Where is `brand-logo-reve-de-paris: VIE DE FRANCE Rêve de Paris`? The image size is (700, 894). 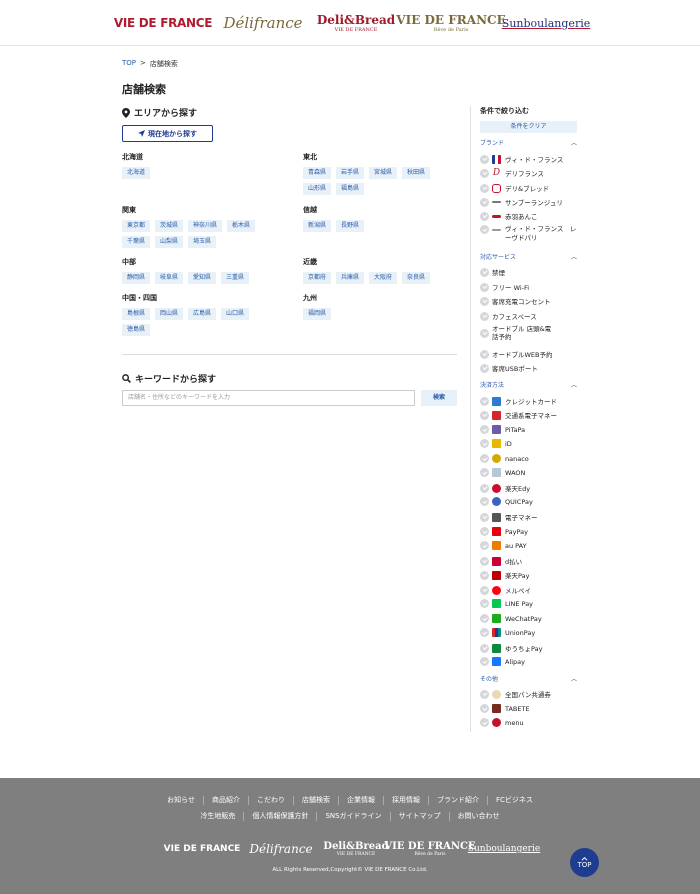 brand-logo-reve-de-paris: VIE DE FRANCE Rêve de Paris is located at coordinates (450, 23).